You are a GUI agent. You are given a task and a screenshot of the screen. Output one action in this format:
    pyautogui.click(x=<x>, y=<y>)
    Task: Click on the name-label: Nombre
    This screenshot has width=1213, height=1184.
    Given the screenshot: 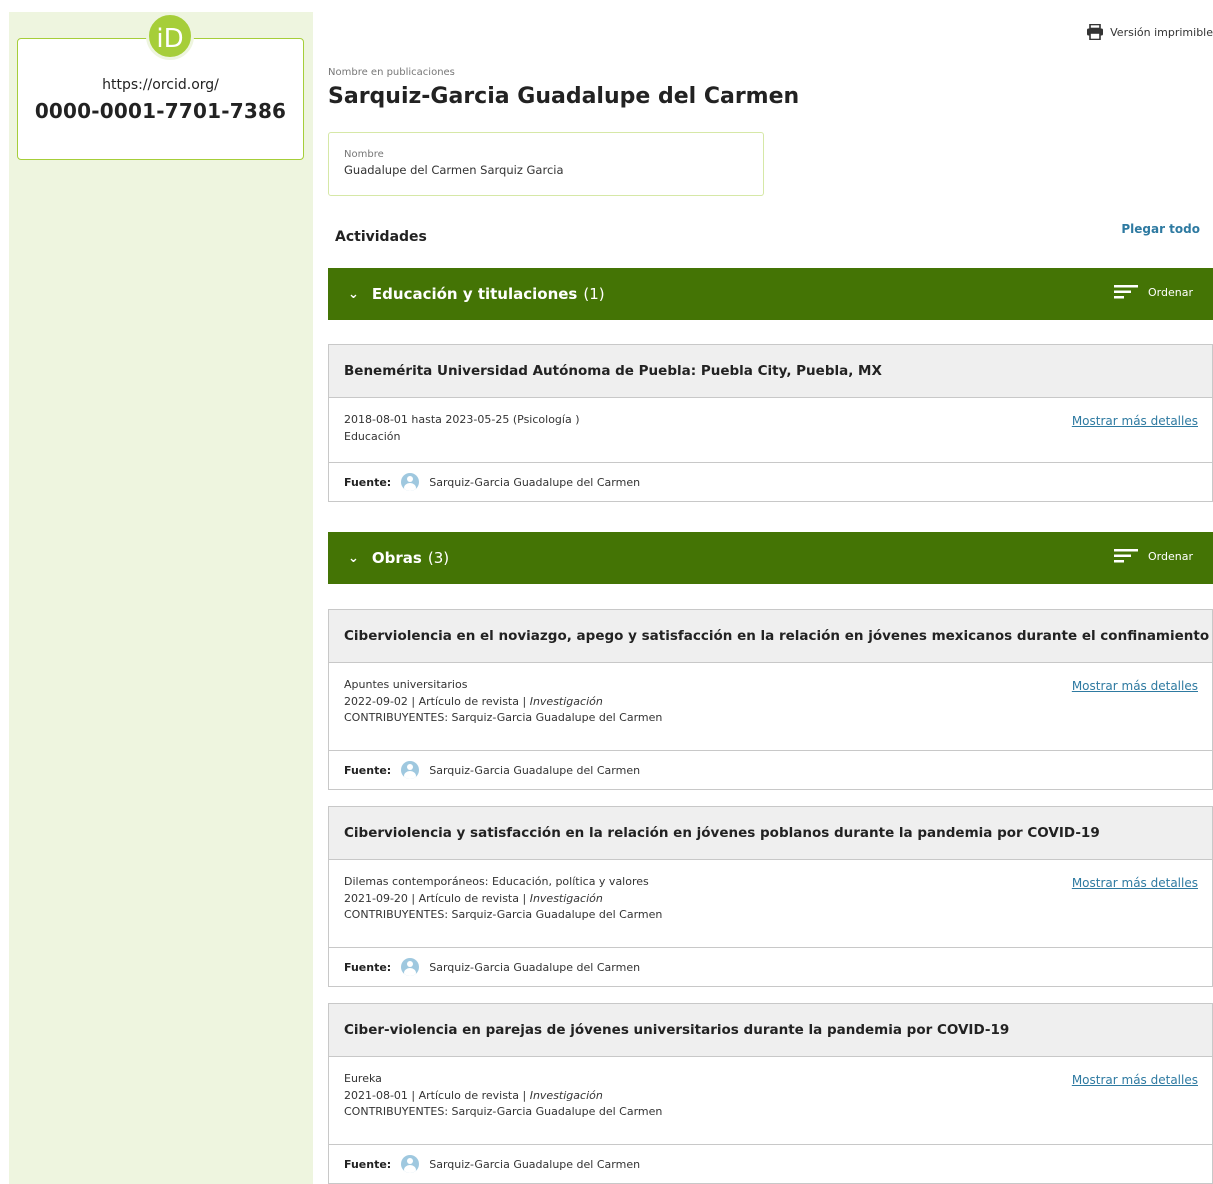 What is the action you would take?
    pyautogui.click(x=364, y=154)
    